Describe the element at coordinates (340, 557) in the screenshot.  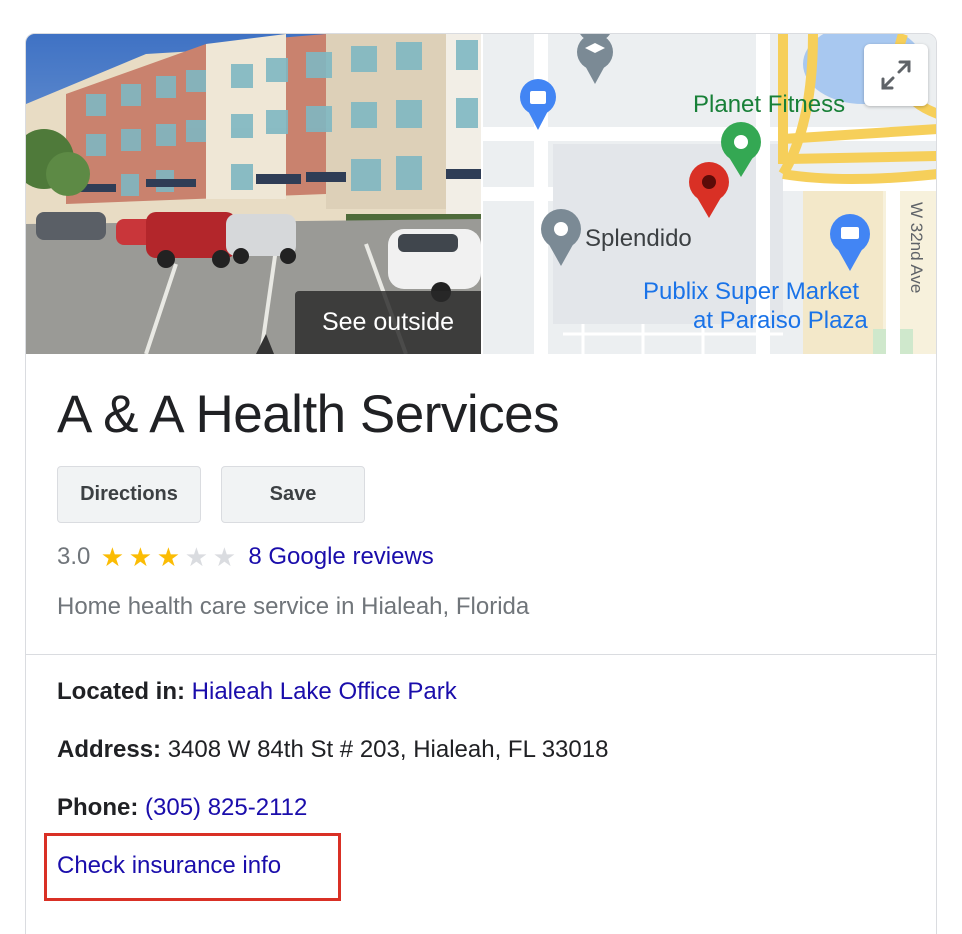
I see `google-reviews-link: 8 Google reviews` at that location.